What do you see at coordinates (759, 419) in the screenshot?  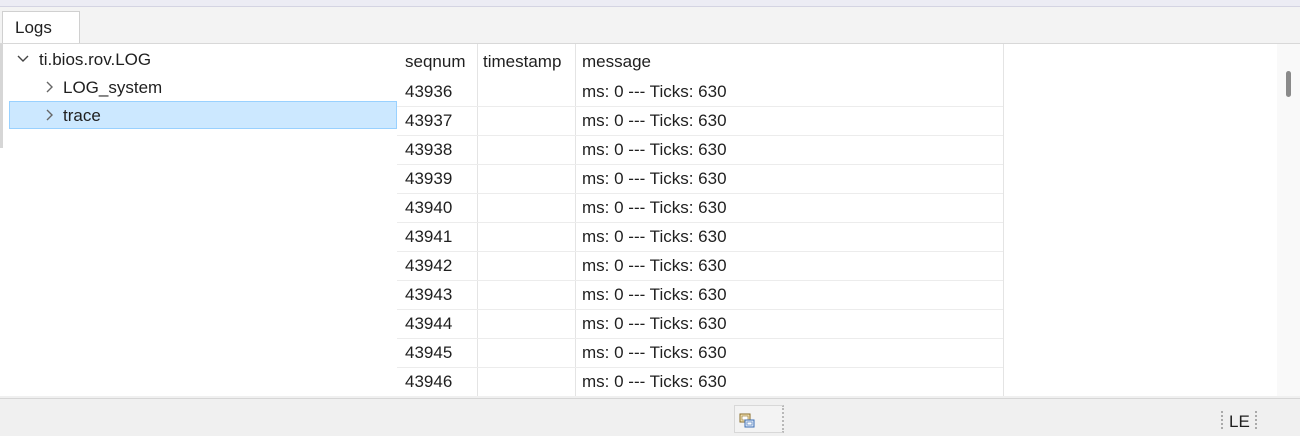 I see `status-connection-button` at bounding box center [759, 419].